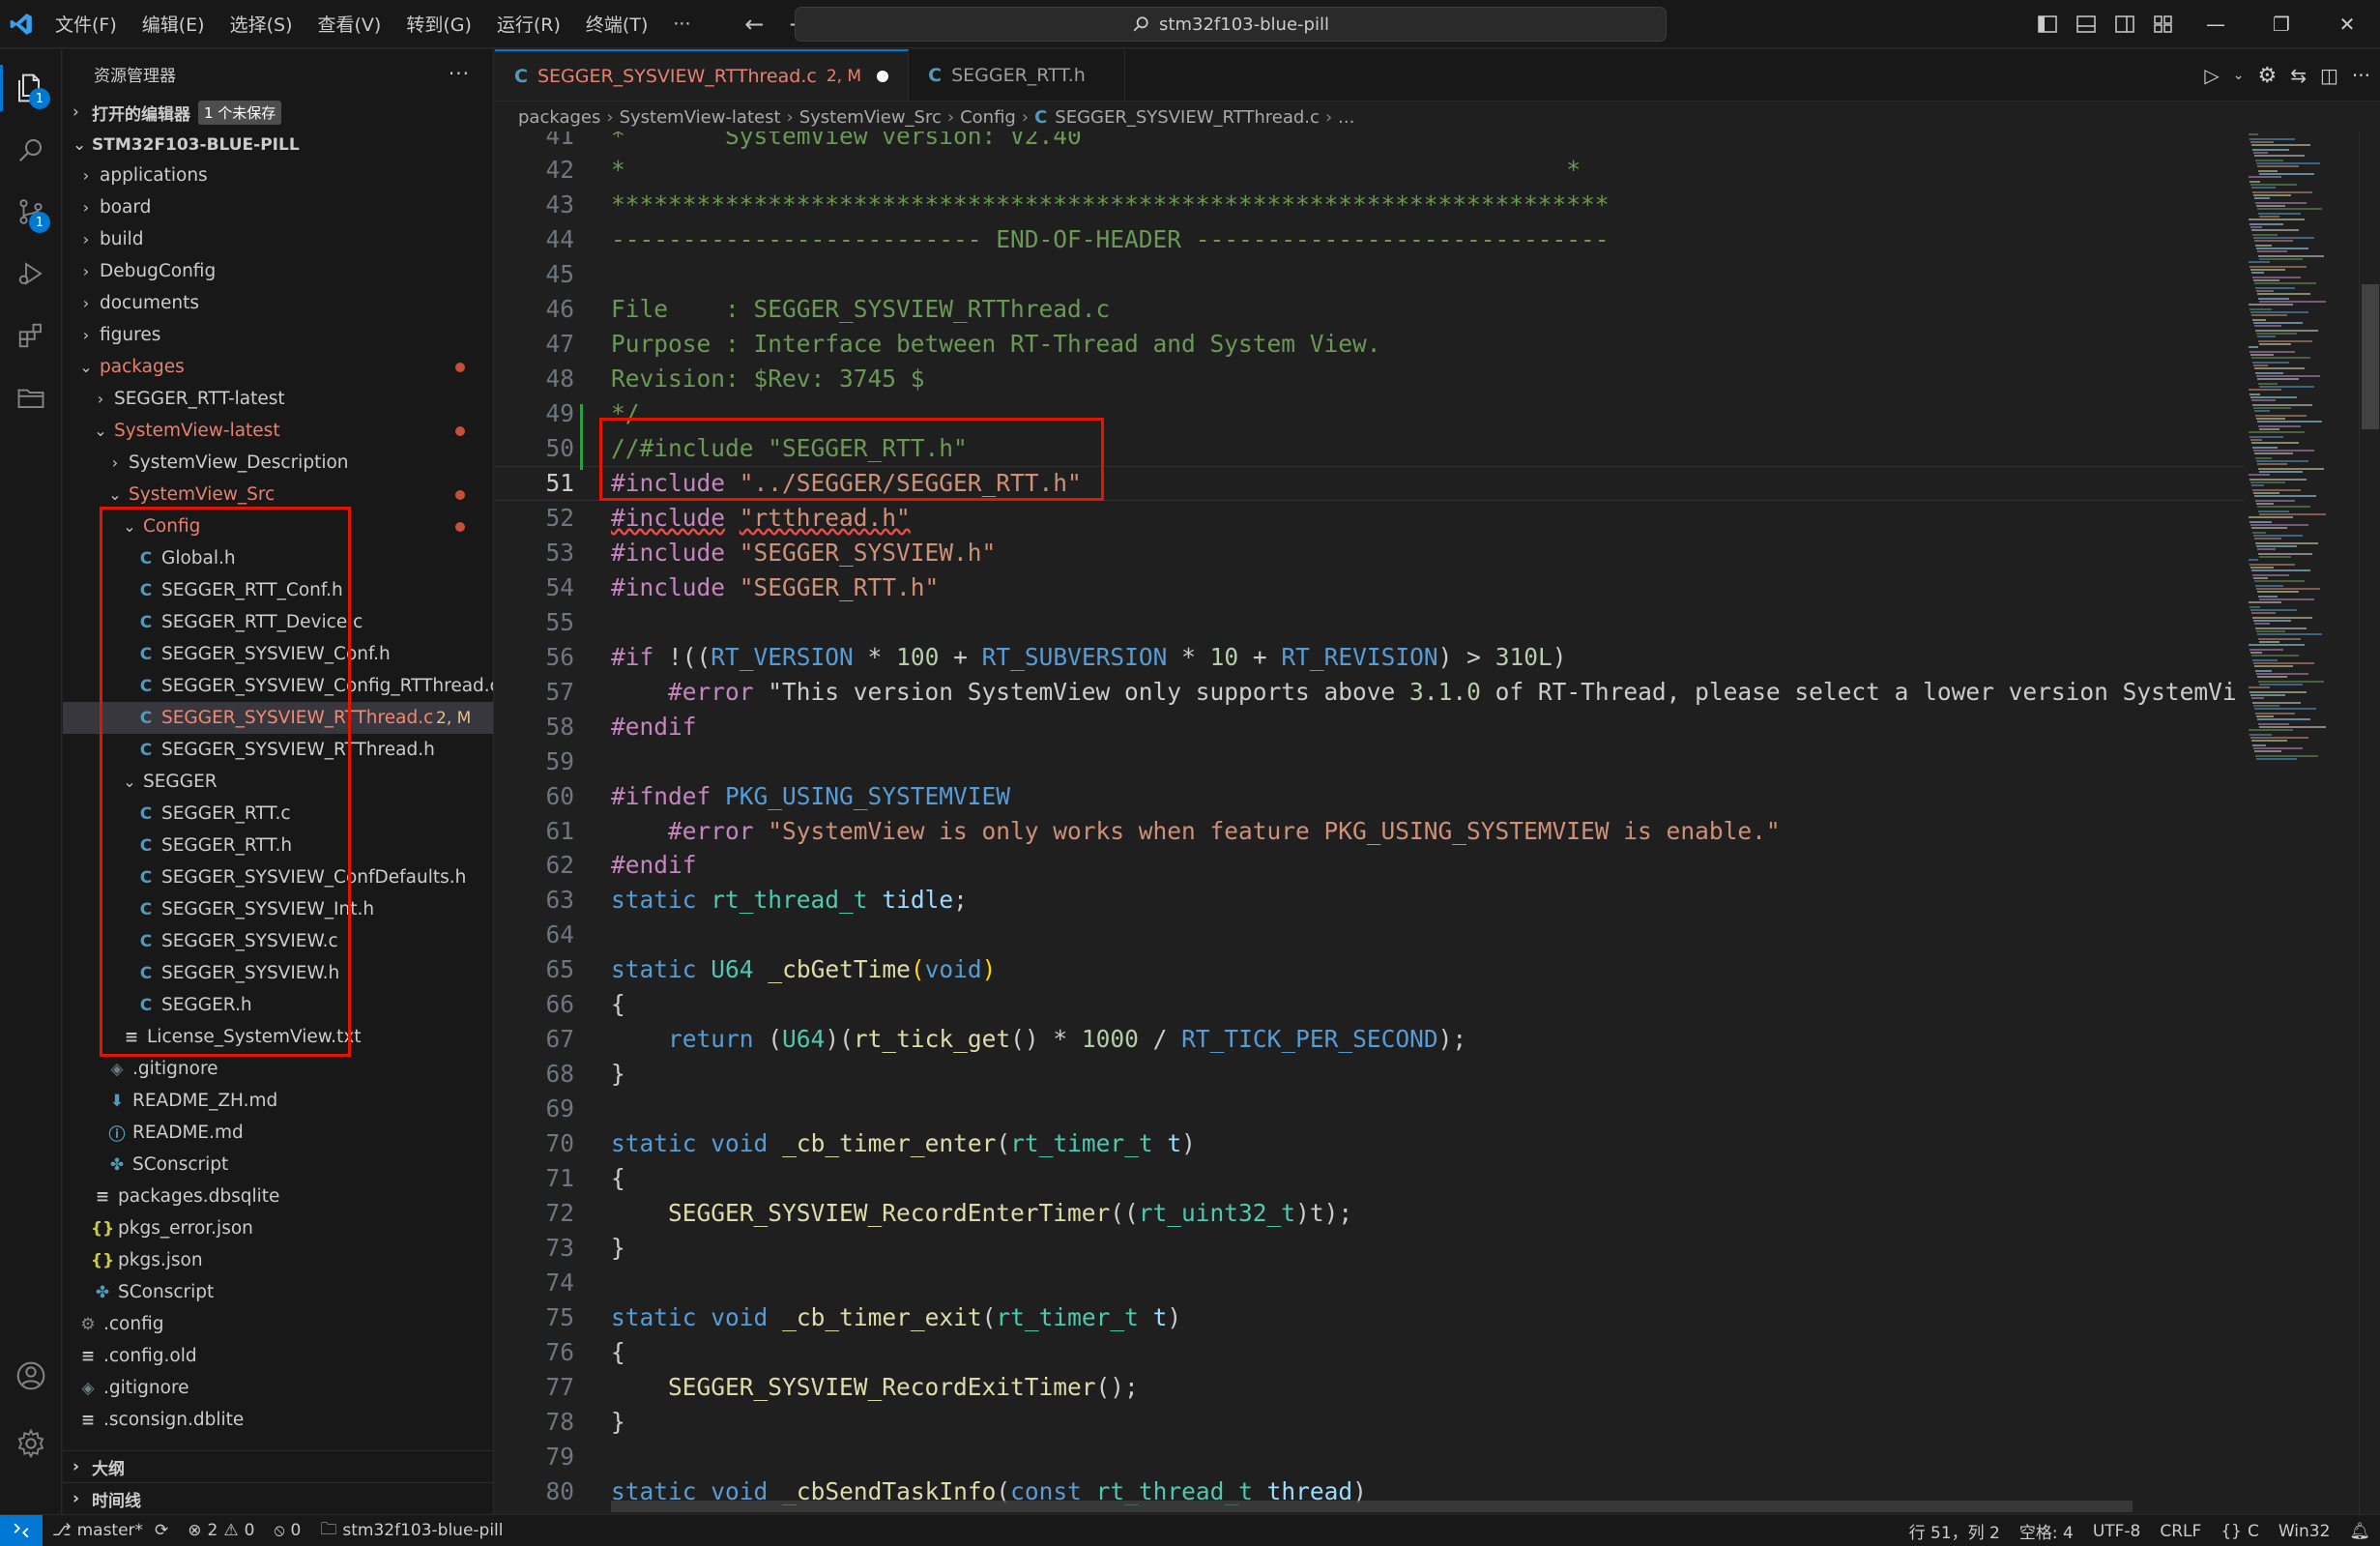 The width and height of the screenshot is (2380, 1546). What do you see at coordinates (278, 590) in the screenshot?
I see `tree-file: C SEGGER_RTT_Conf.h` at bounding box center [278, 590].